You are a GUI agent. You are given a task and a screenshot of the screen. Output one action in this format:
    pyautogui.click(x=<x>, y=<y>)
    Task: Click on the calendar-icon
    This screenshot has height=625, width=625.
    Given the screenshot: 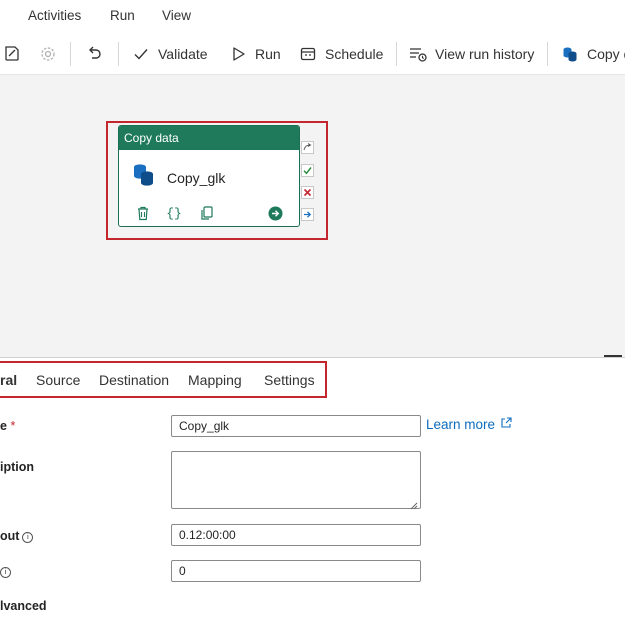 What is the action you would take?
    pyautogui.click(x=308, y=54)
    